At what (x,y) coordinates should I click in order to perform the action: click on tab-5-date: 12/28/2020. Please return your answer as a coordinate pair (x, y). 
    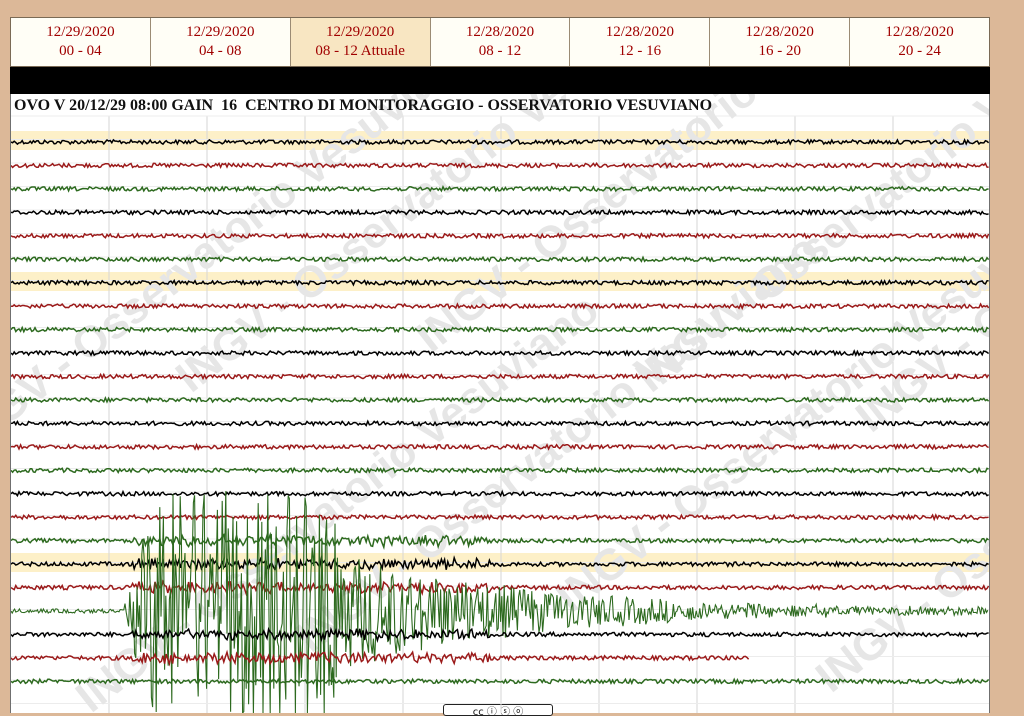
    Looking at the image, I should click on (640, 32).